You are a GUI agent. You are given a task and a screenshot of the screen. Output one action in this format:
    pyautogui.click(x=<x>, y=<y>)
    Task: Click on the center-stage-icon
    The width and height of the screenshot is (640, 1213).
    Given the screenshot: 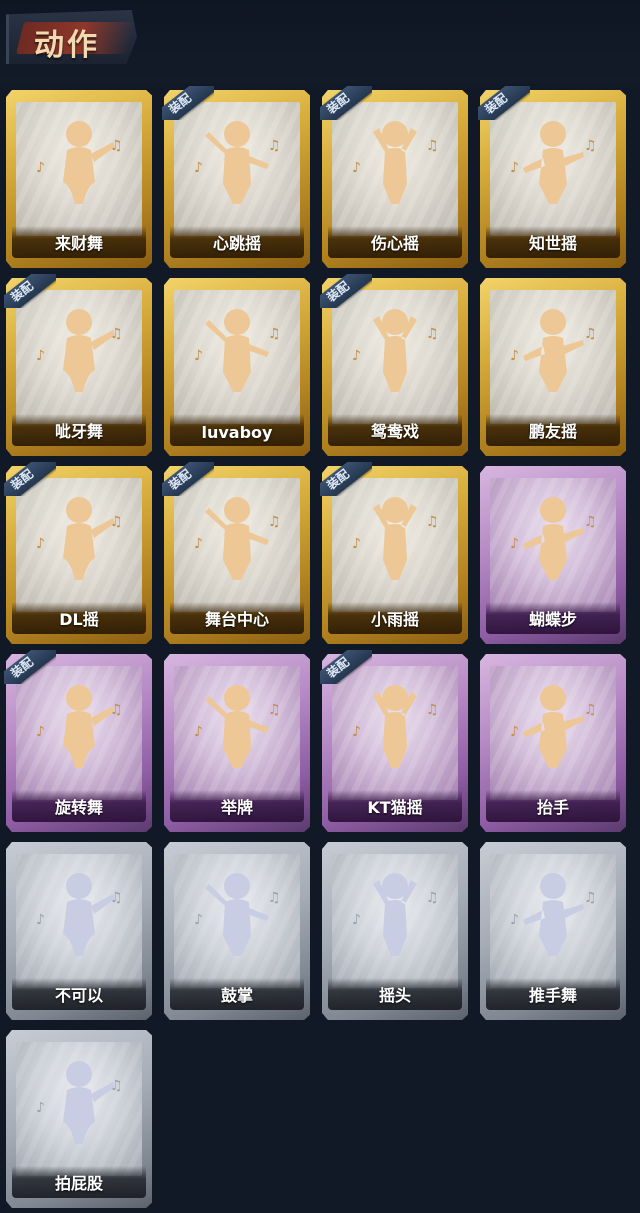 What is the action you would take?
    pyautogui.click(x=237, y=538)
    